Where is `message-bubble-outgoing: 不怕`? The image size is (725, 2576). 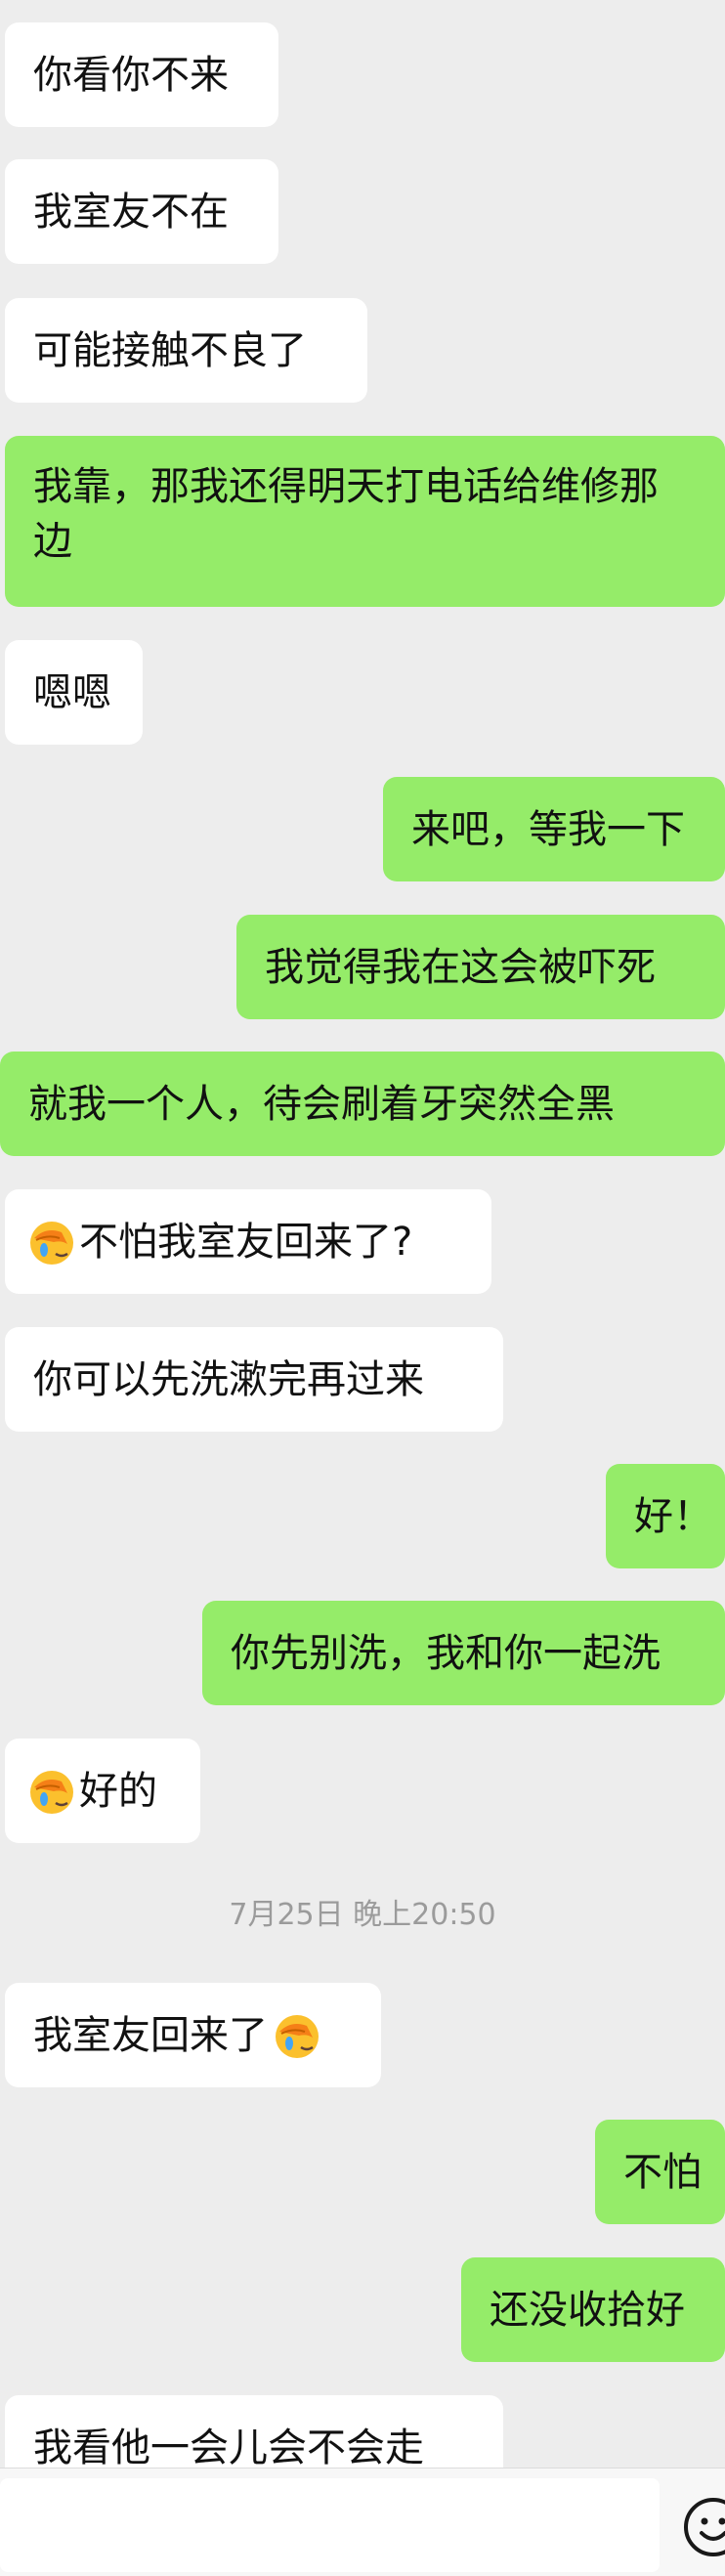
message-bubble-outgoing: 不怕 is located at coordinates (660, 2172).